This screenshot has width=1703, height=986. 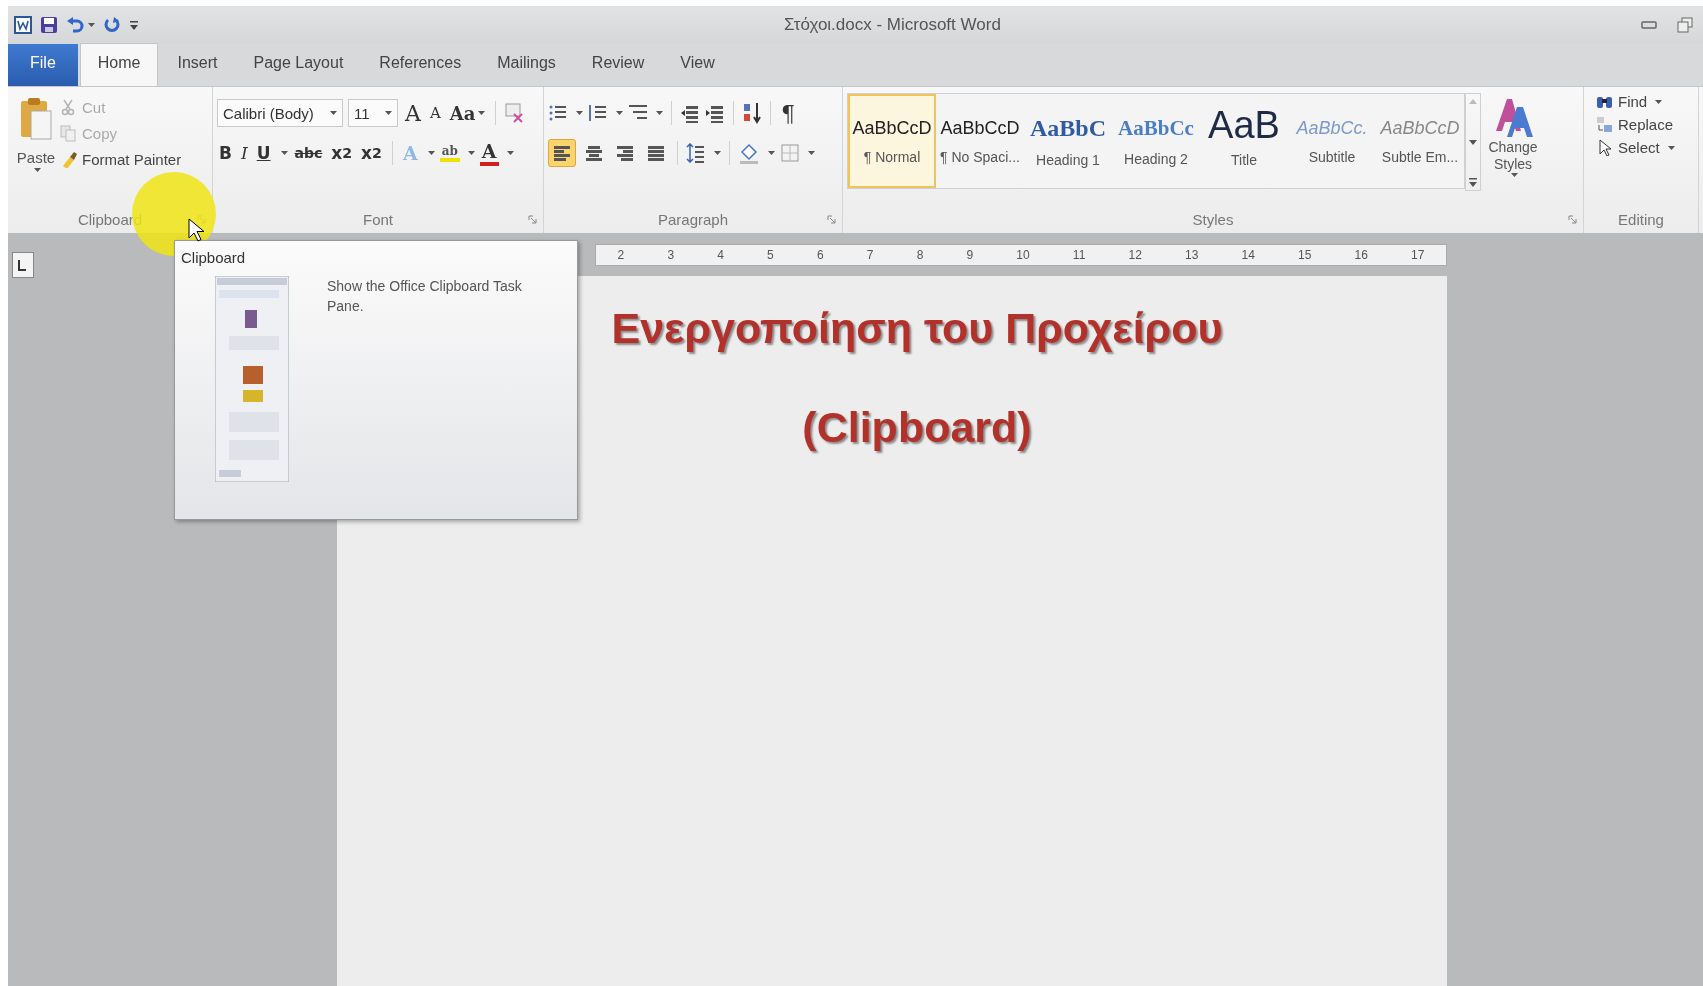 I want to click on horizontal-ruler: 2 3 4 5 6 7 8 9 10 11 12 13 14 15 16 17, so click(x=1021, y=255).